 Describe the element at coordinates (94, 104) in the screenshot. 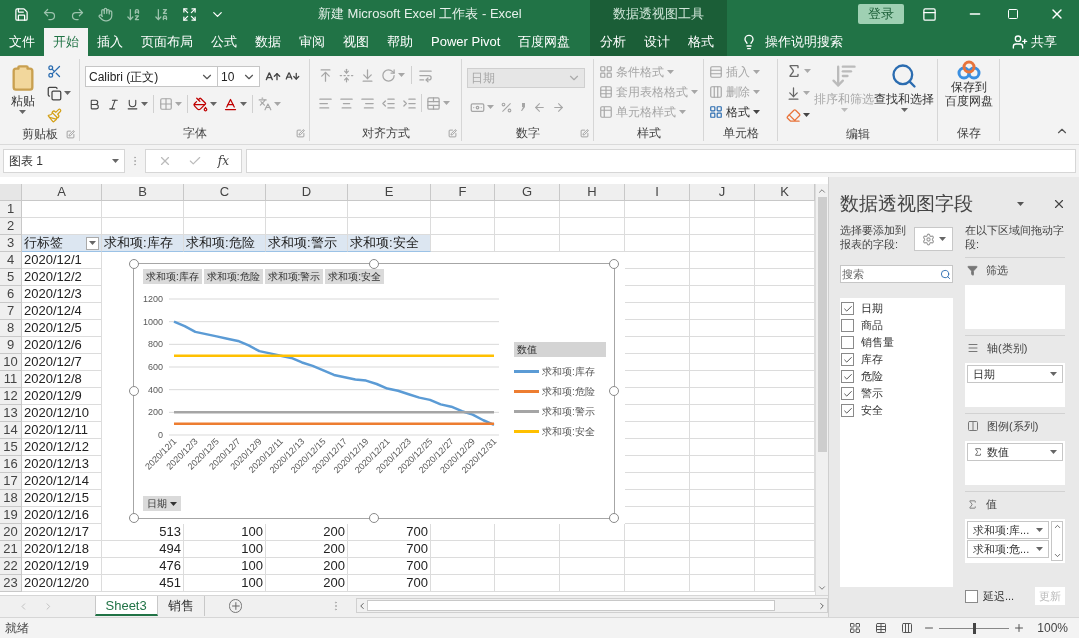

I see `bold-icon` at that location.